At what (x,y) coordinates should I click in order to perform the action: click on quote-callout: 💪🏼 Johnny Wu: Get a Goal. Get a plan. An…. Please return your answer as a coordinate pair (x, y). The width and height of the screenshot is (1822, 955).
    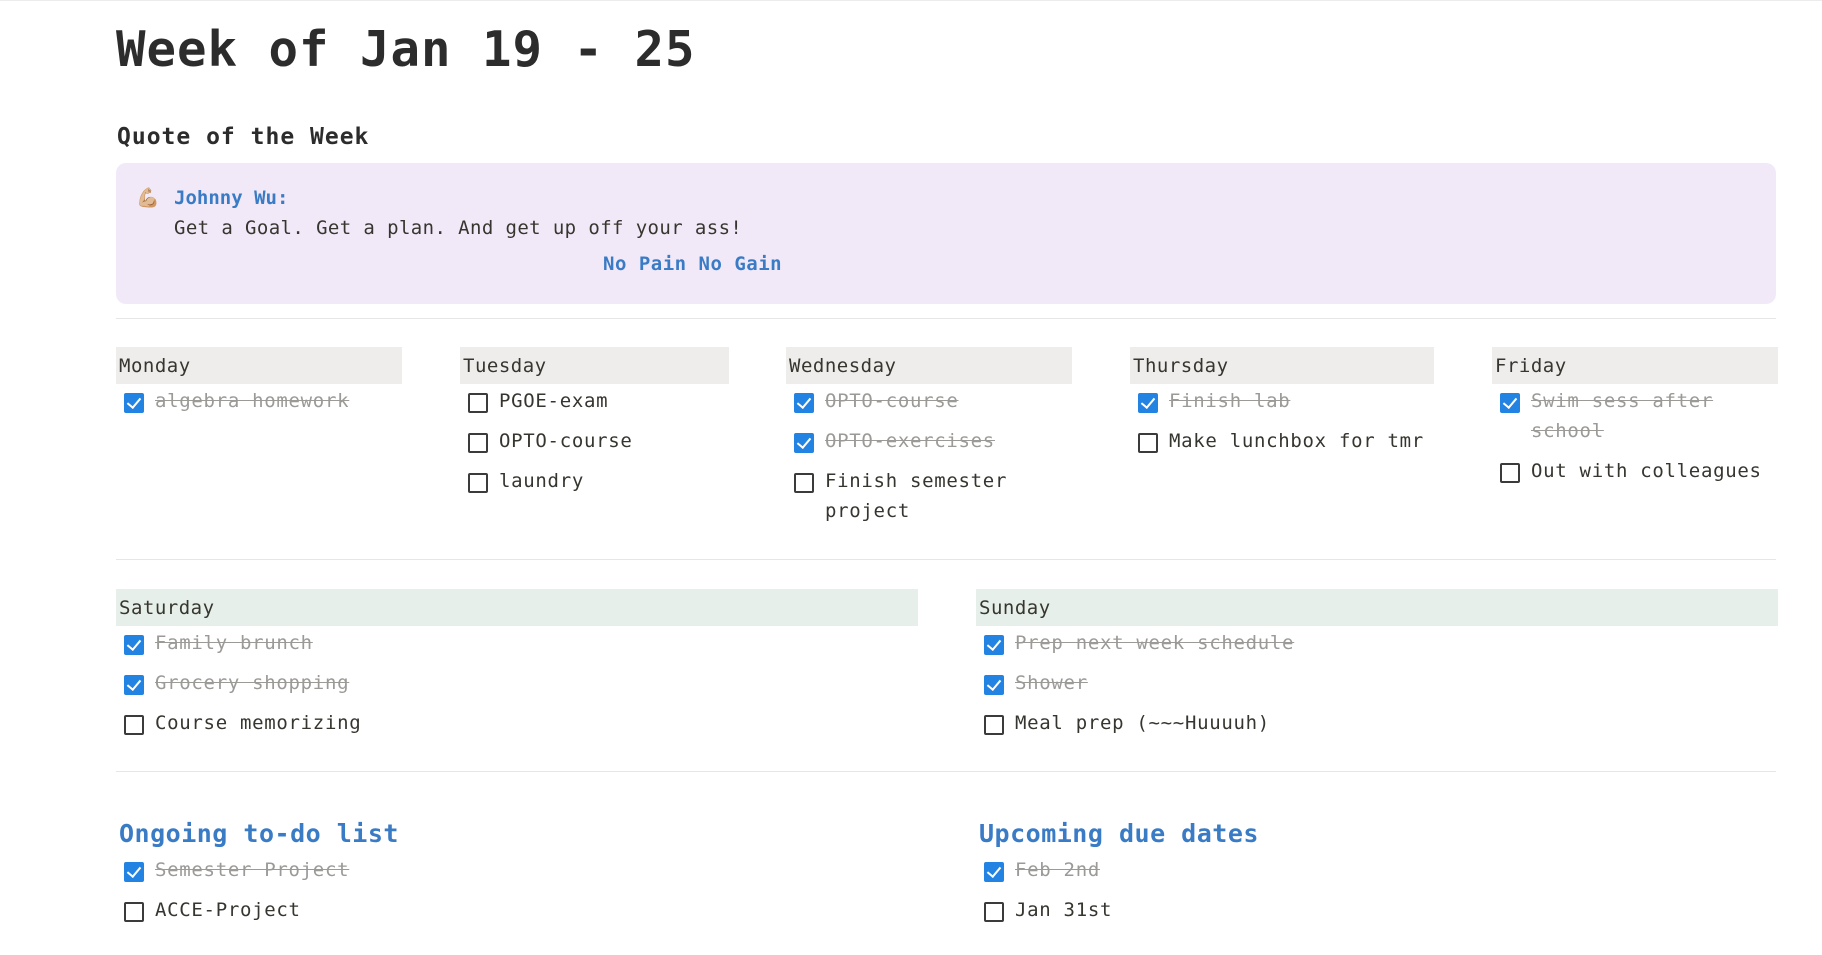
    Looking at the image, I should click on (946, 233).